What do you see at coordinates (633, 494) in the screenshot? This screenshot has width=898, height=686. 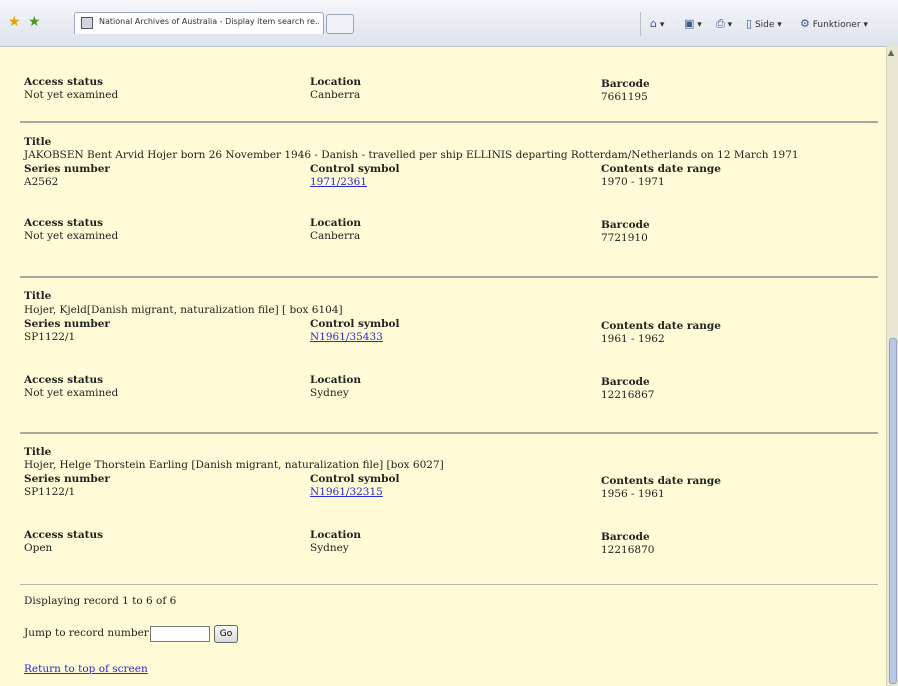 I see `contents-date-range-value: 1956 - 1961` at bounding box center [633, 494].